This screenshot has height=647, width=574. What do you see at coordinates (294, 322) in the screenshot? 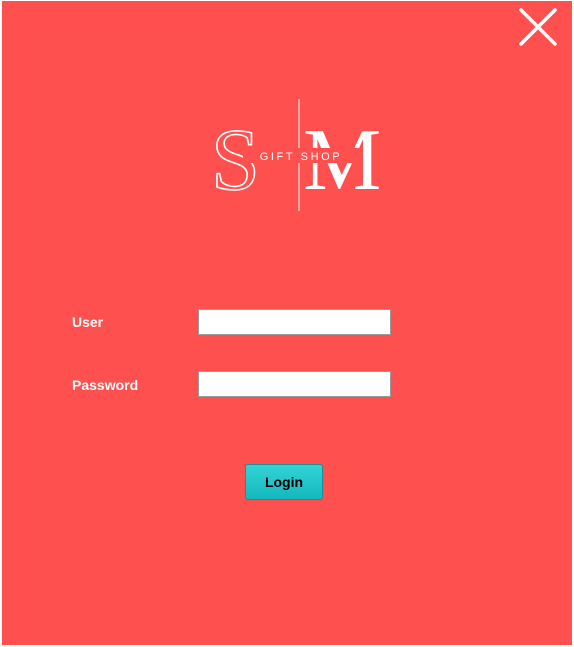
I see `user-input` at bounding box center [294, 322].